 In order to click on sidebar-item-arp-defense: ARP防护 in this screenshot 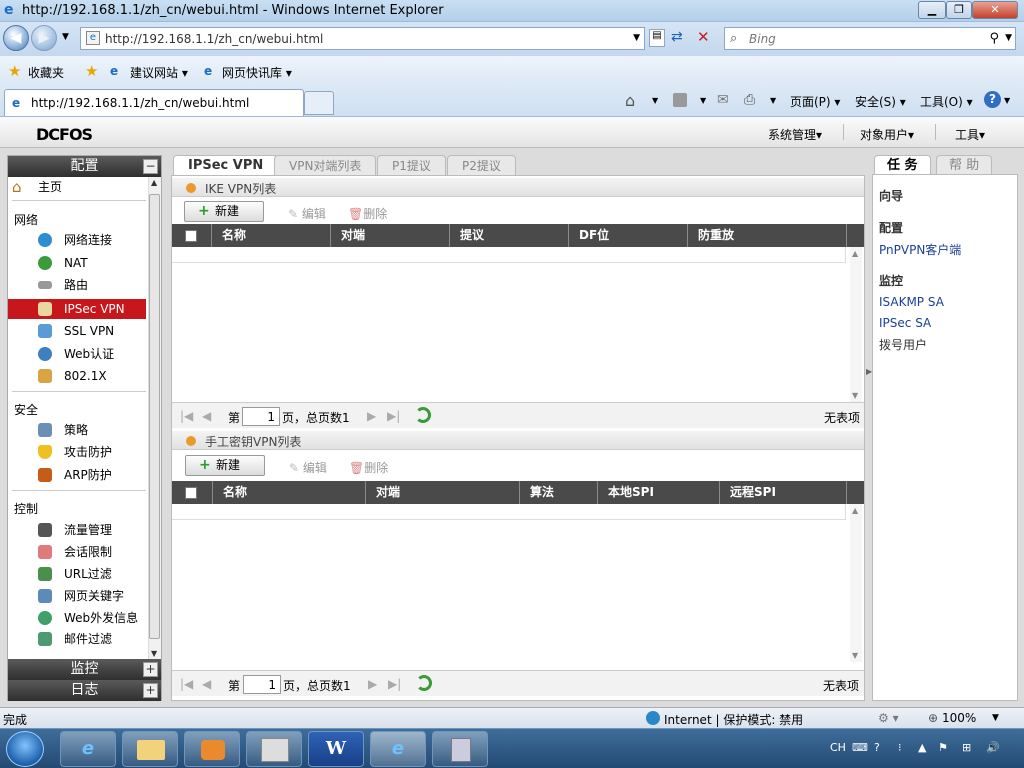, I will do `click(77, 475)`.